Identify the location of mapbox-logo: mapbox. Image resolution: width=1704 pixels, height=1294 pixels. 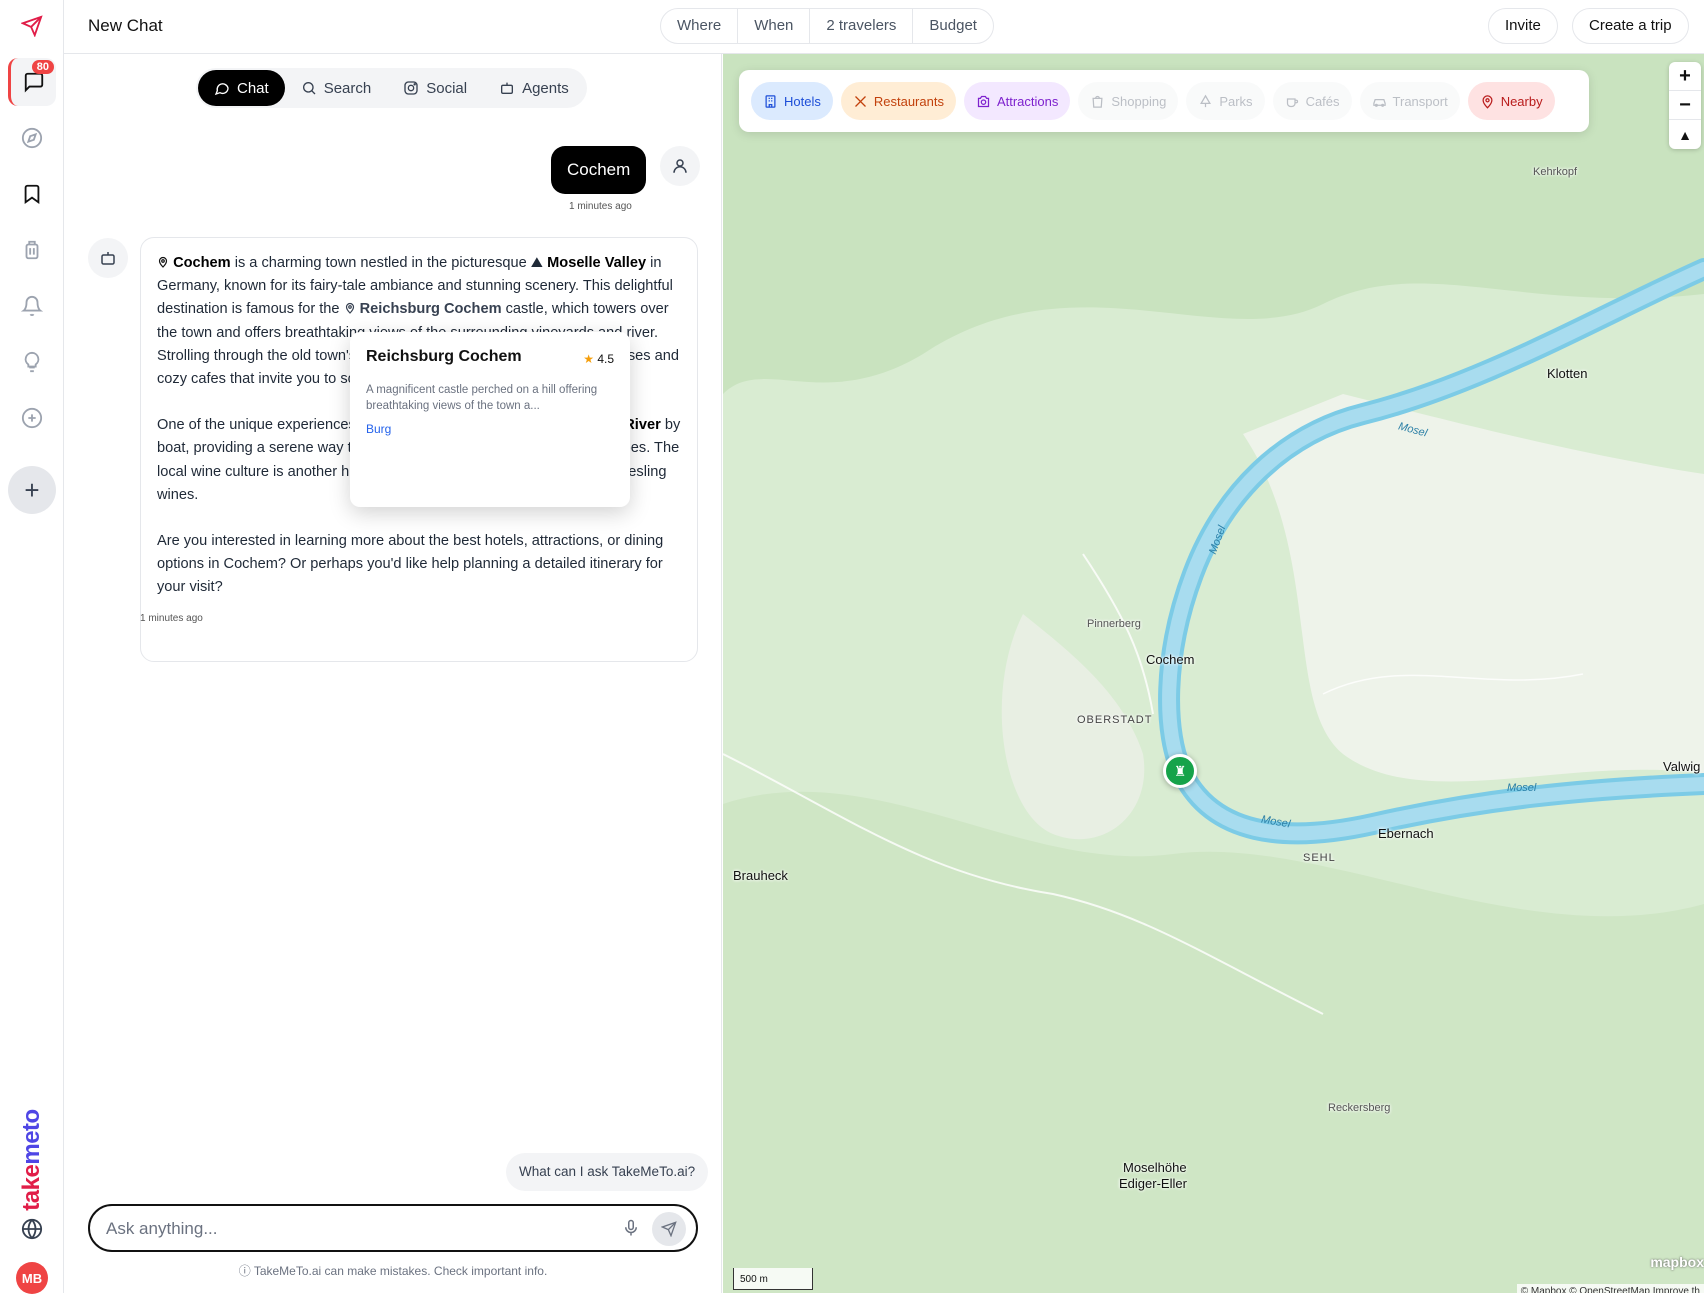
(1677, 1262).